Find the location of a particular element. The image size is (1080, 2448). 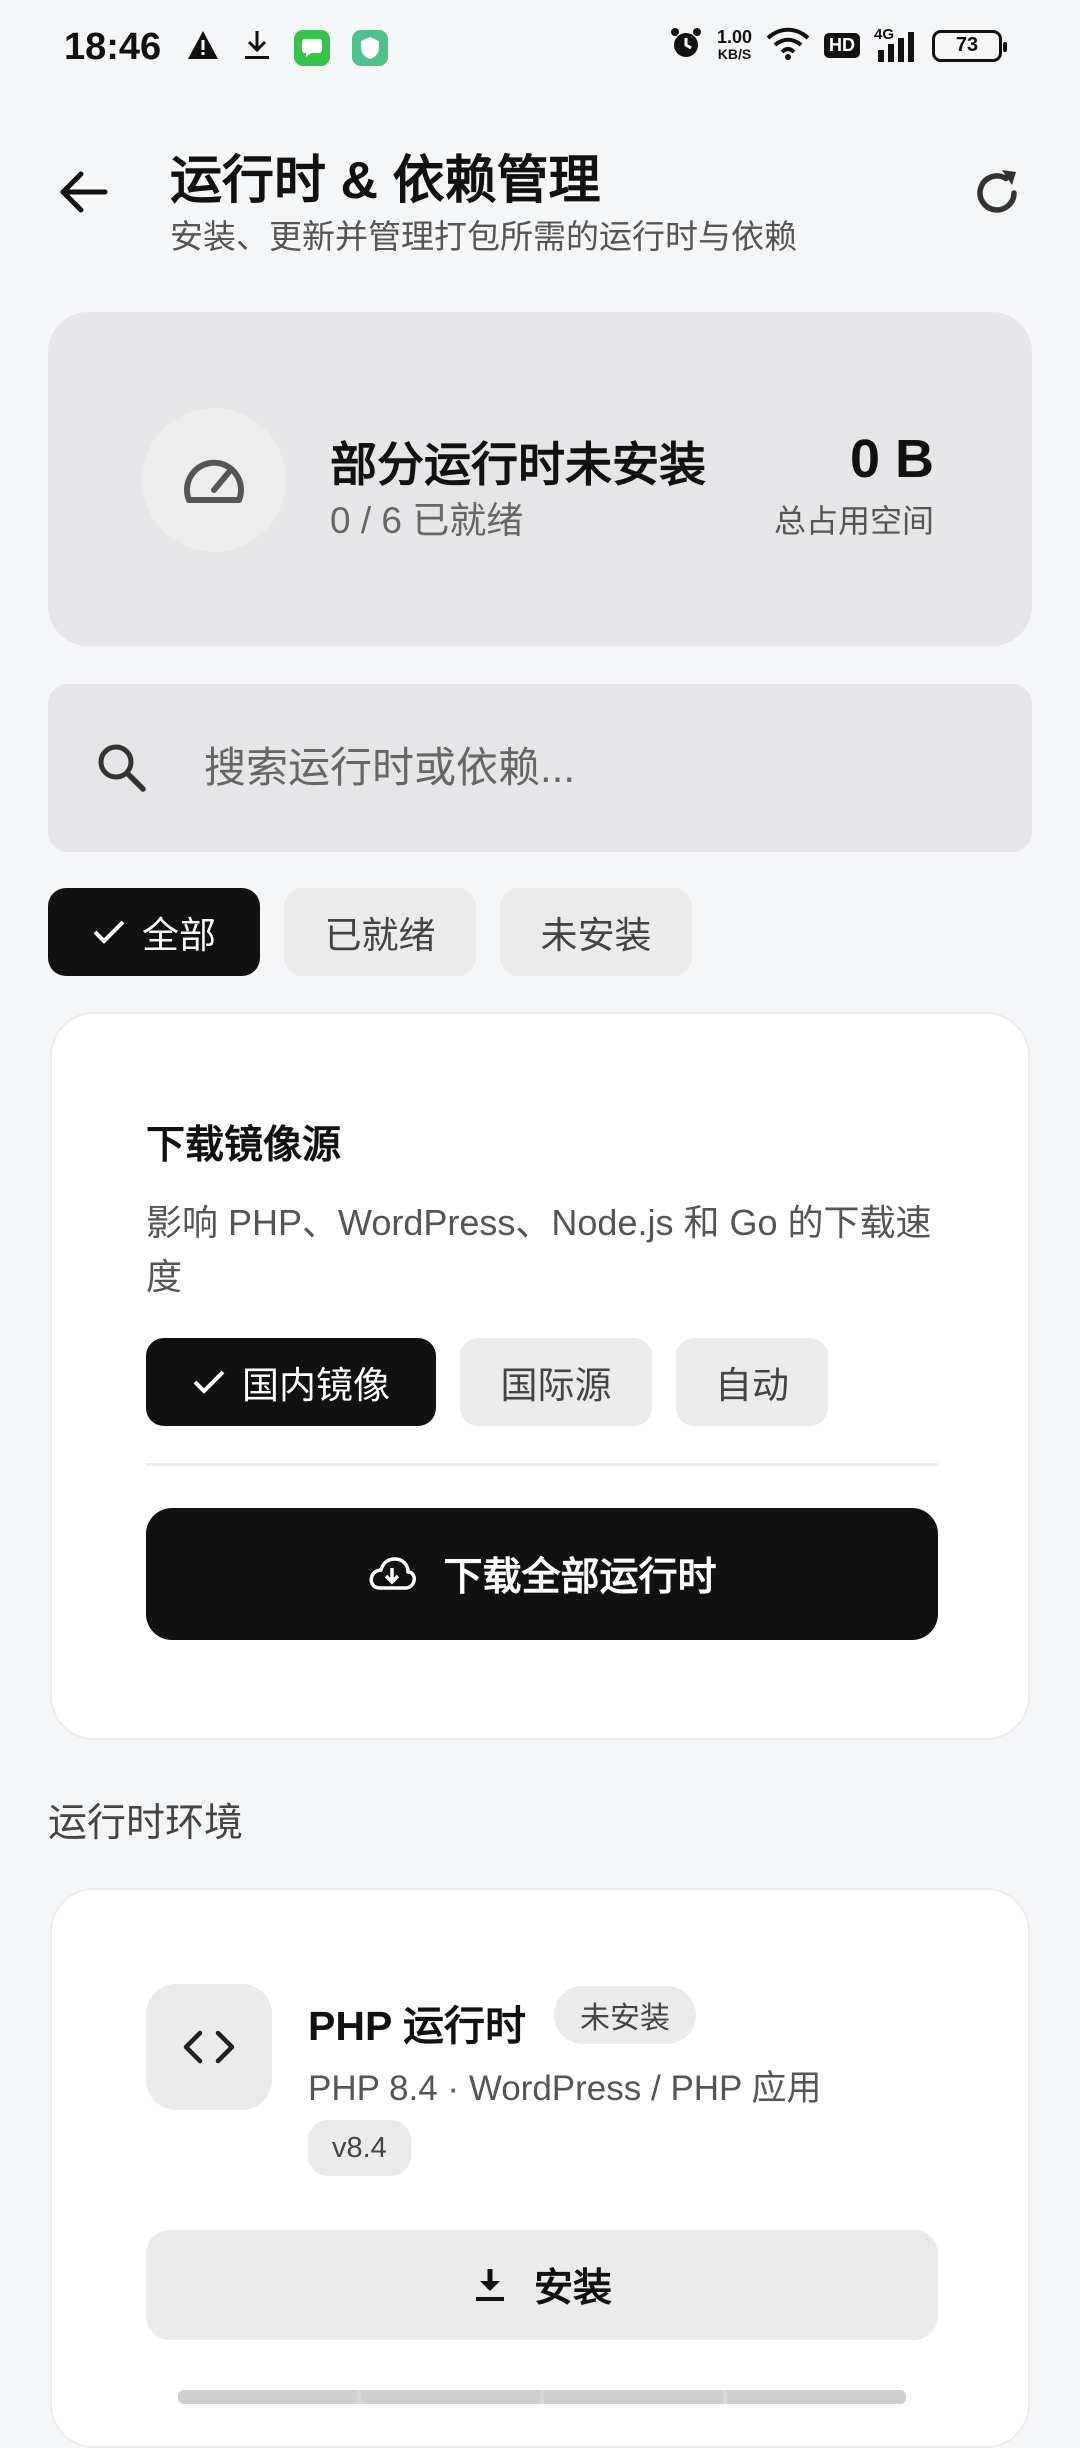

search-input is located at coordinates (594, 768).